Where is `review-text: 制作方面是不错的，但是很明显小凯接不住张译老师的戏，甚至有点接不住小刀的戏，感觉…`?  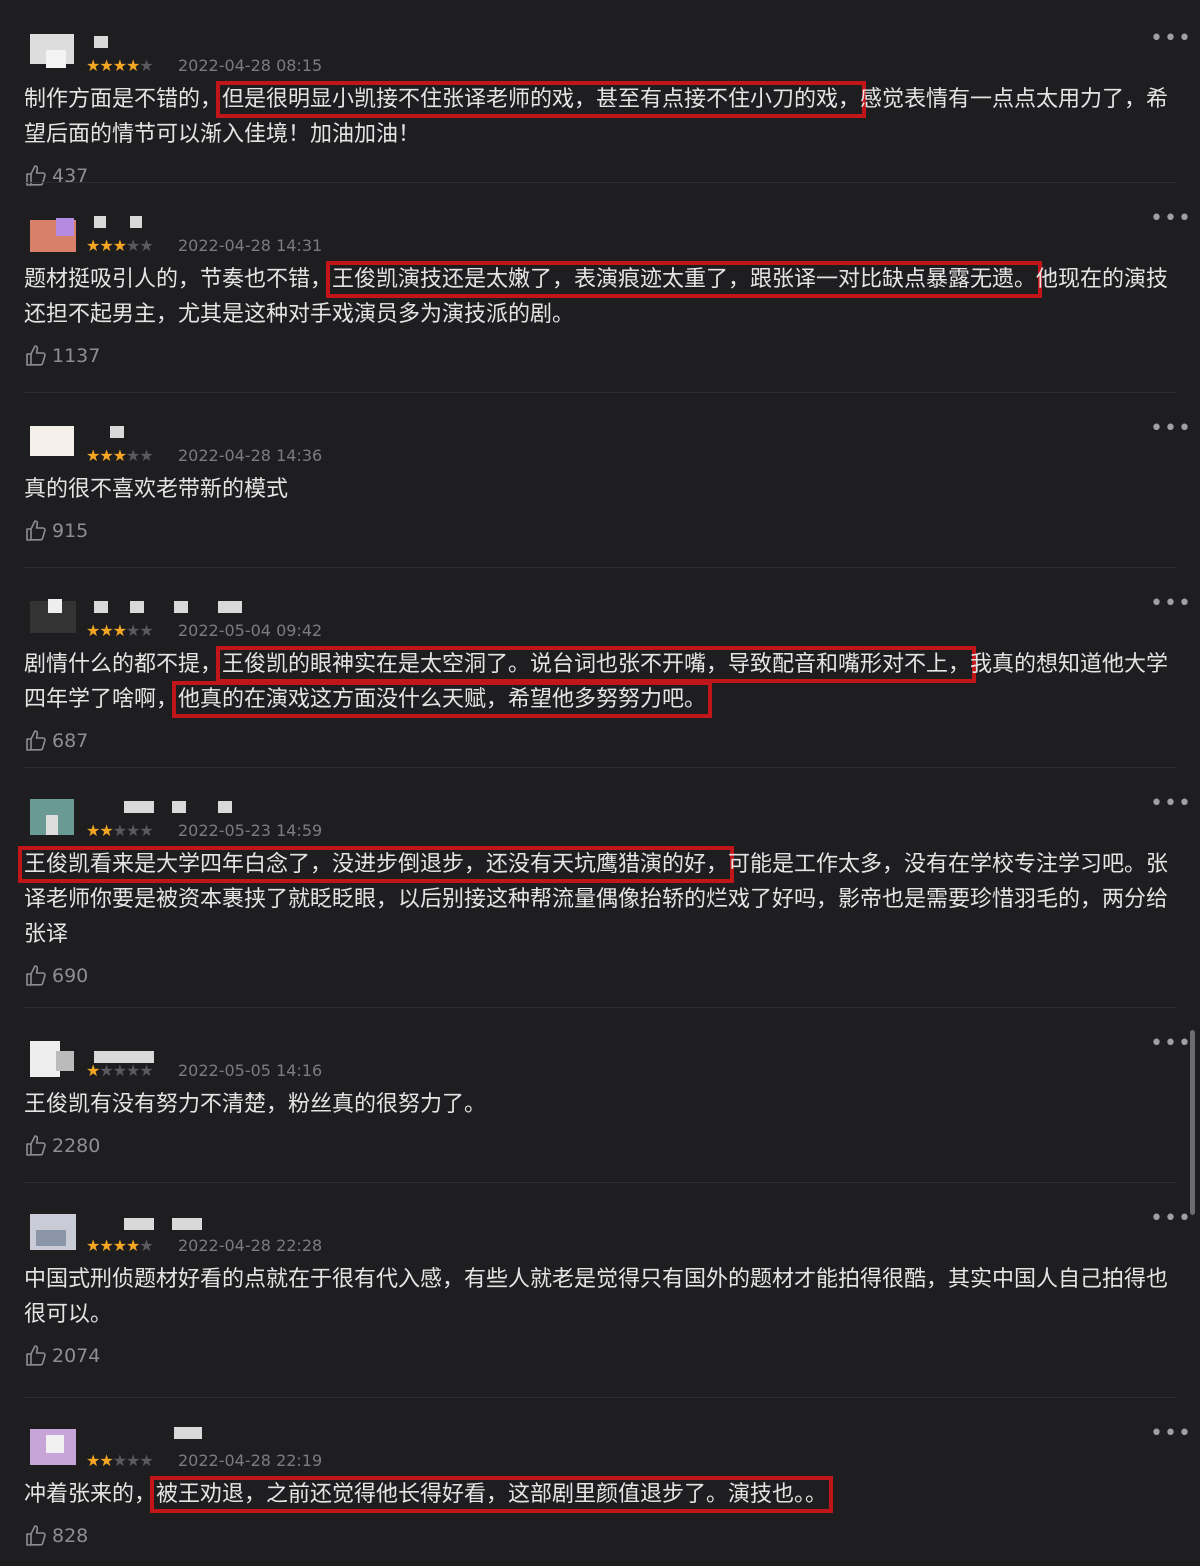
review-text: 制作方面是不错的，但是很明显小凯接不住张译老师的戏，甚至有点接不住小刀的戏，感觉… is located at coordinates (599, 116).